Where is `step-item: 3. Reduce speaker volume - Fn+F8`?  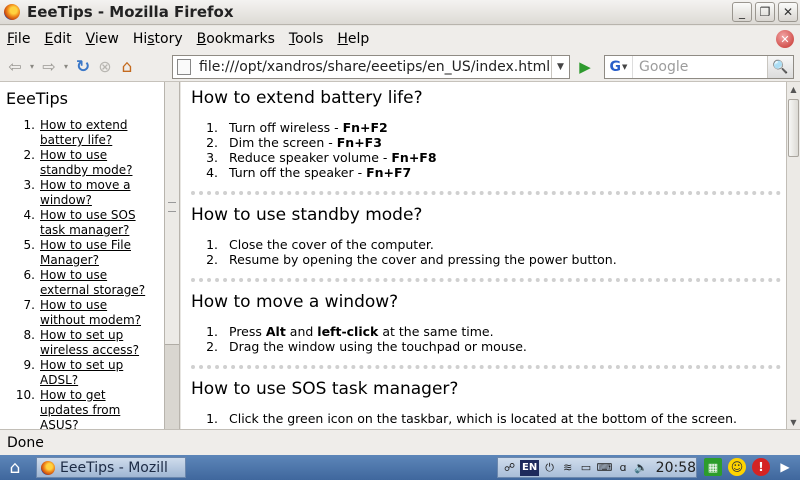 step-item: 3. Reduce speaker volume - Fn+F8 is located at coordinates (321, 157).